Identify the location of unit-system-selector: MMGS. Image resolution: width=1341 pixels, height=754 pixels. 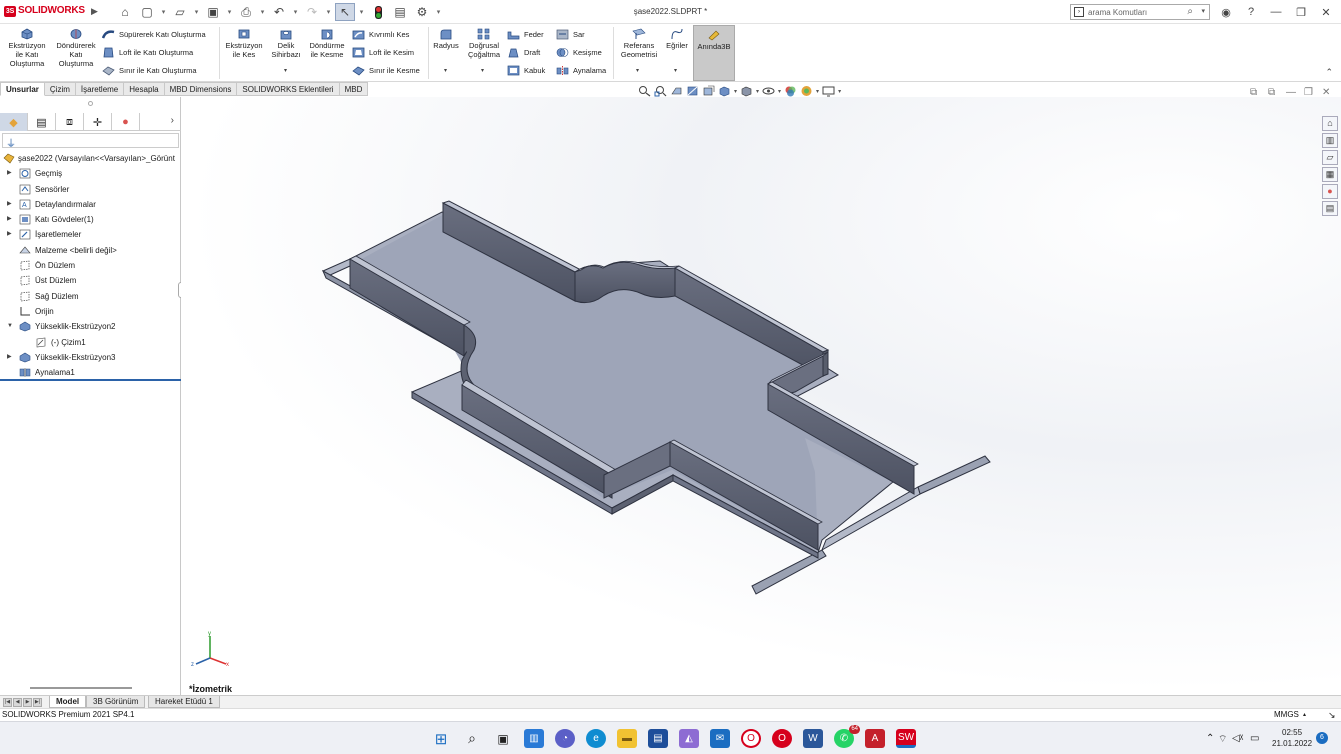
(1286, 714).